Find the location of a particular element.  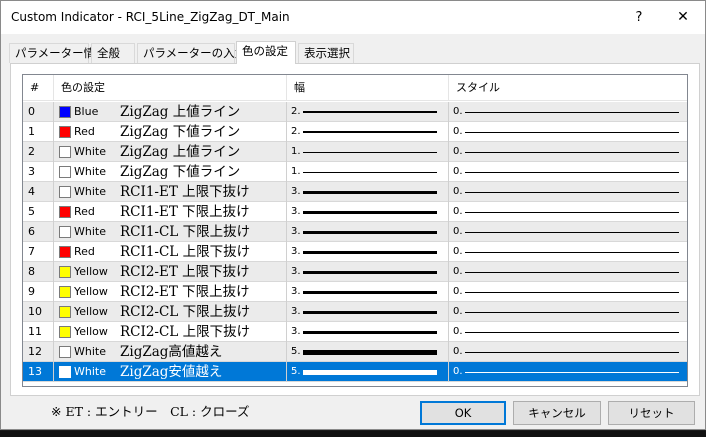

color-name: Yellow is located at coordinates (91, 291).